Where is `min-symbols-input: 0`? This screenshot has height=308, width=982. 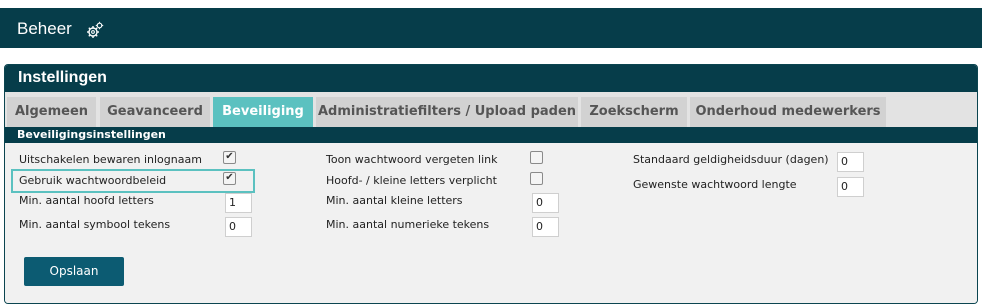 min-symbols-input: 0 is located at coordinates (238, 227).